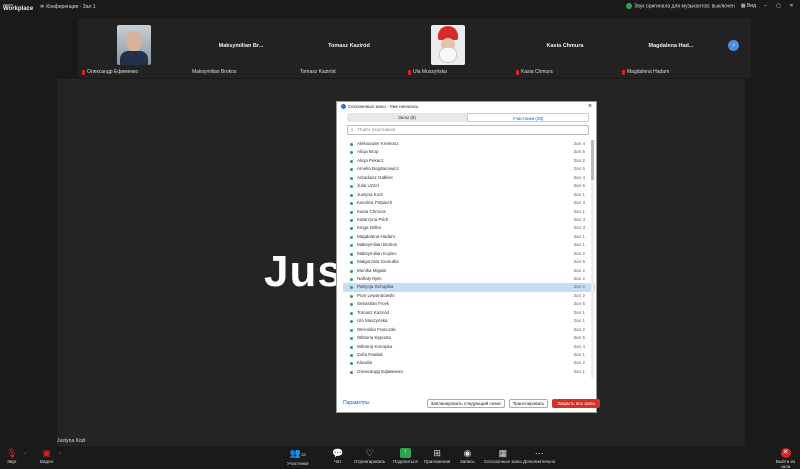  Describe the element at coordinates (469, 161) in the screenshot. I see `list-item: Alicja Pekacz Зал 2` at that location.